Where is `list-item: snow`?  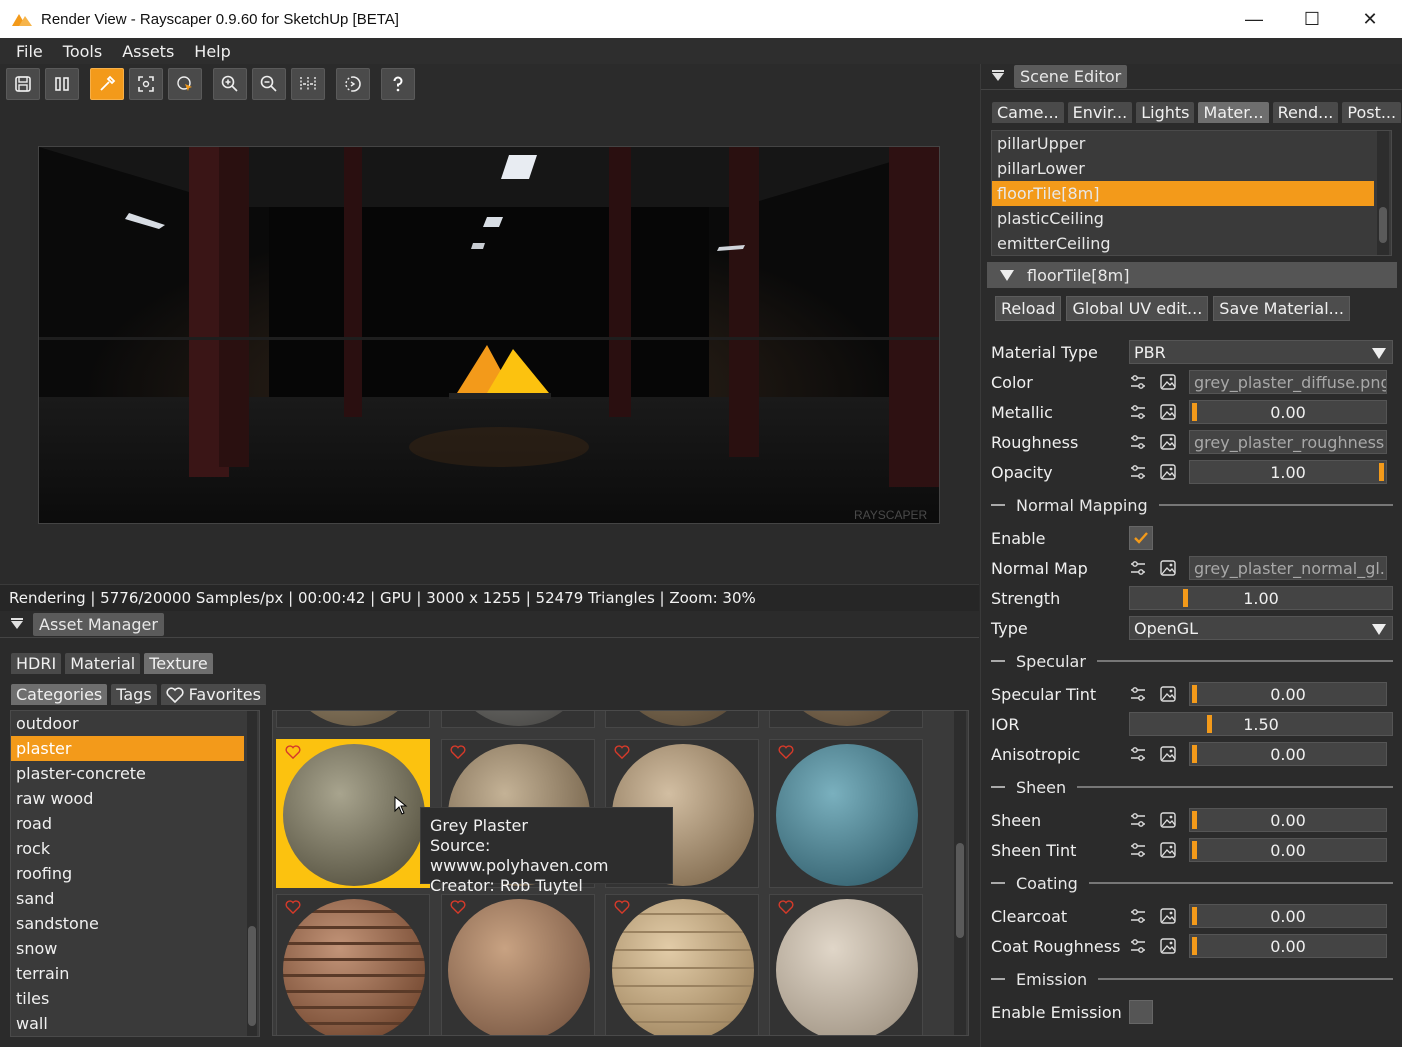 list-item: snow is located at coordinates (127, 948).